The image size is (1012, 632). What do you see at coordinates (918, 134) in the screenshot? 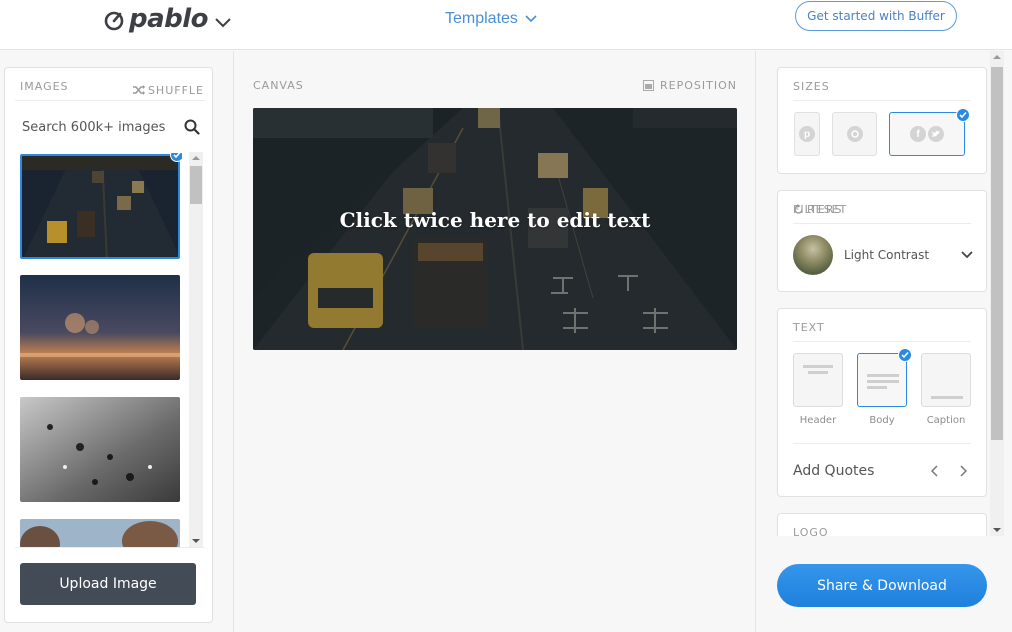
I see `facebook-icon: f` at bounding box center [918, 134].